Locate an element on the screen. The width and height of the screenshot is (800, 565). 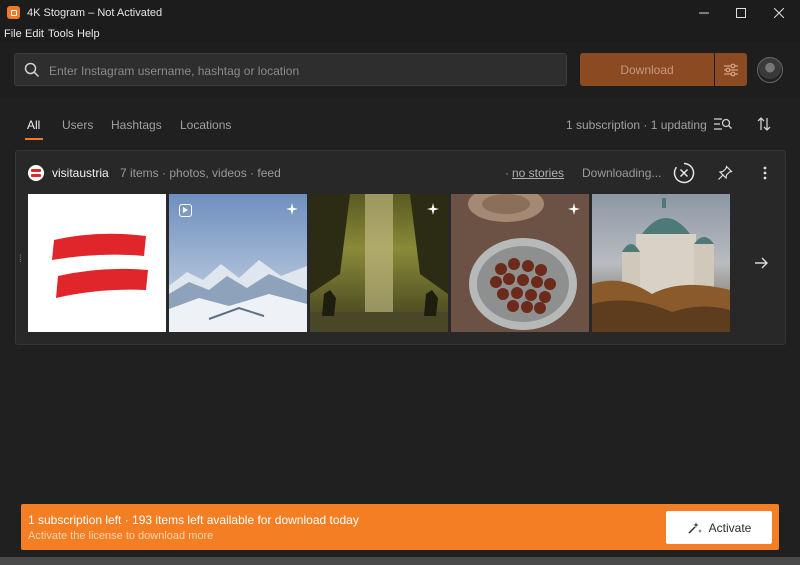
filter-search-button is located at coordinates (723, 124).